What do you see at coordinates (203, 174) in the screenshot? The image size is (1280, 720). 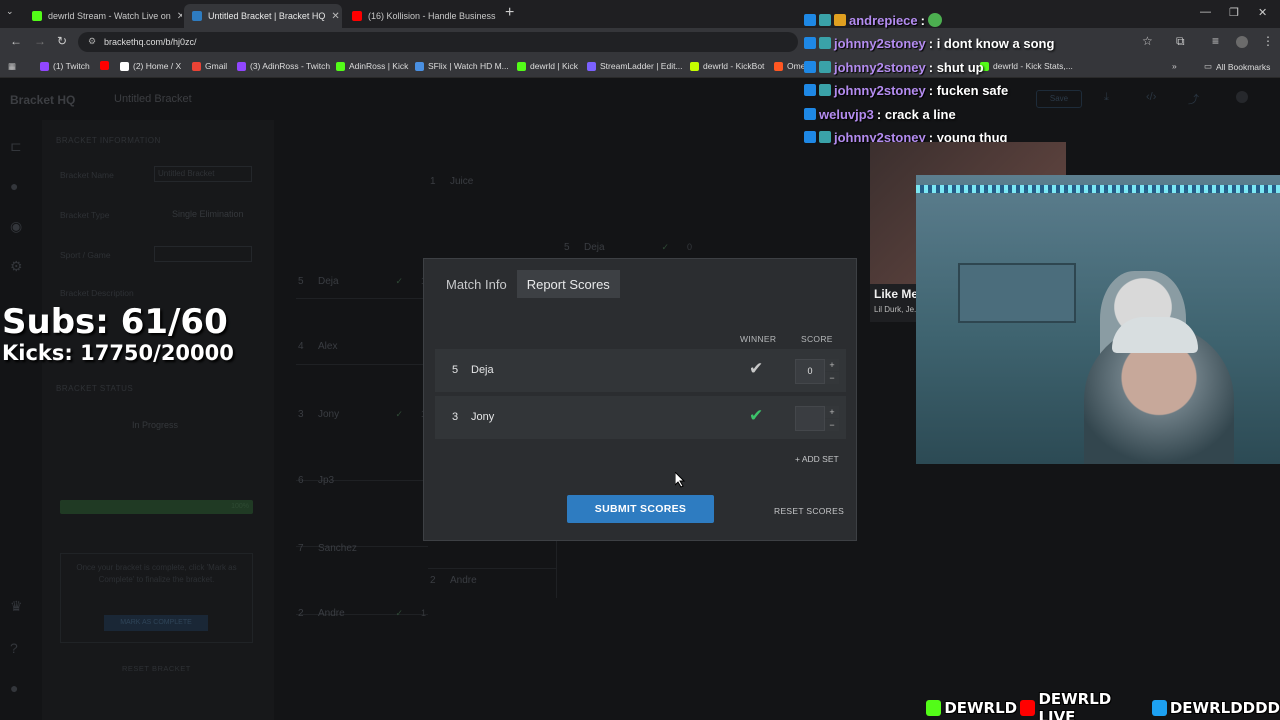 I see `bracket-name-field: Untitled Bracket` at bounding box center [203, 174].